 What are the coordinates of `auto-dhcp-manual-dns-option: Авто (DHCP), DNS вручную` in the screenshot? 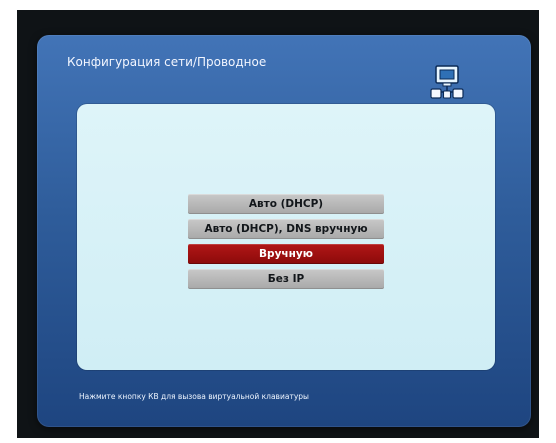 It's located at (286, 229).